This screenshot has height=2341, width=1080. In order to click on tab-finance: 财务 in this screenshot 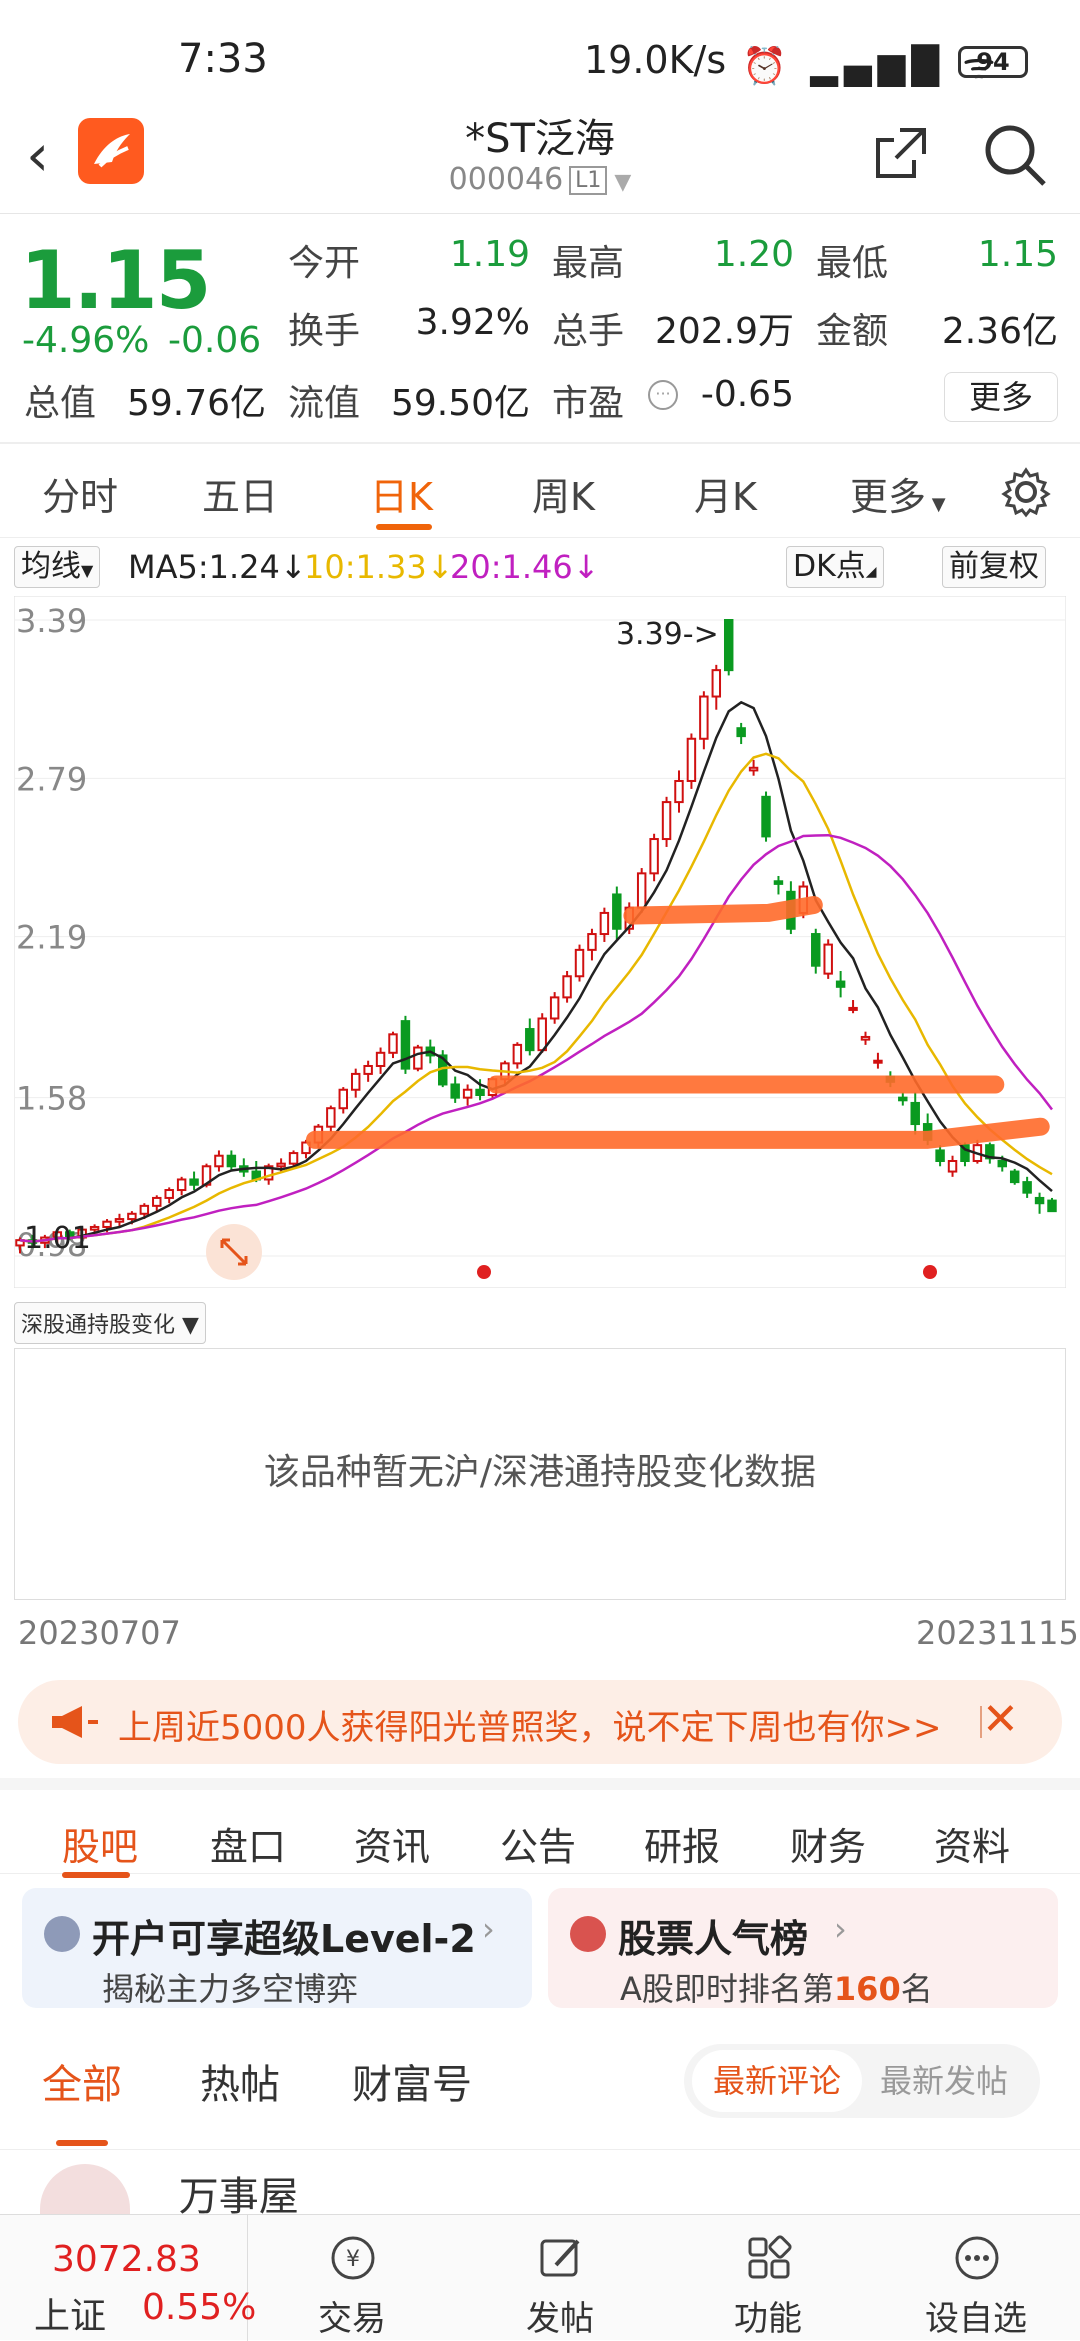, I will do `click(828, 1843)`.